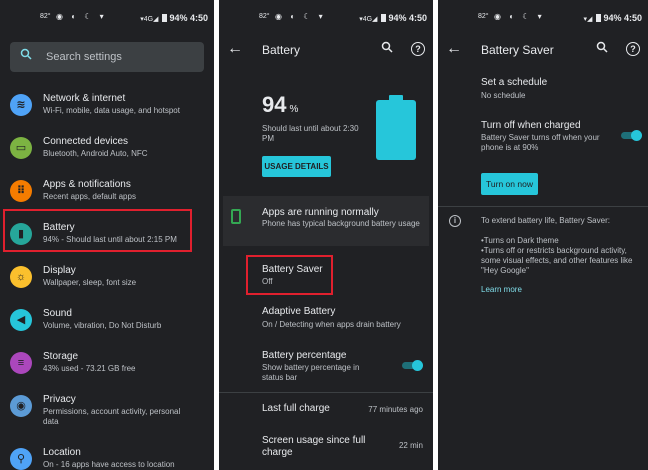 The image size is (648, 470). What do you see at coordinates (517, 50) in the screenshot?
I see `page-title: Battery Saver` at bounding box center [517, 50].